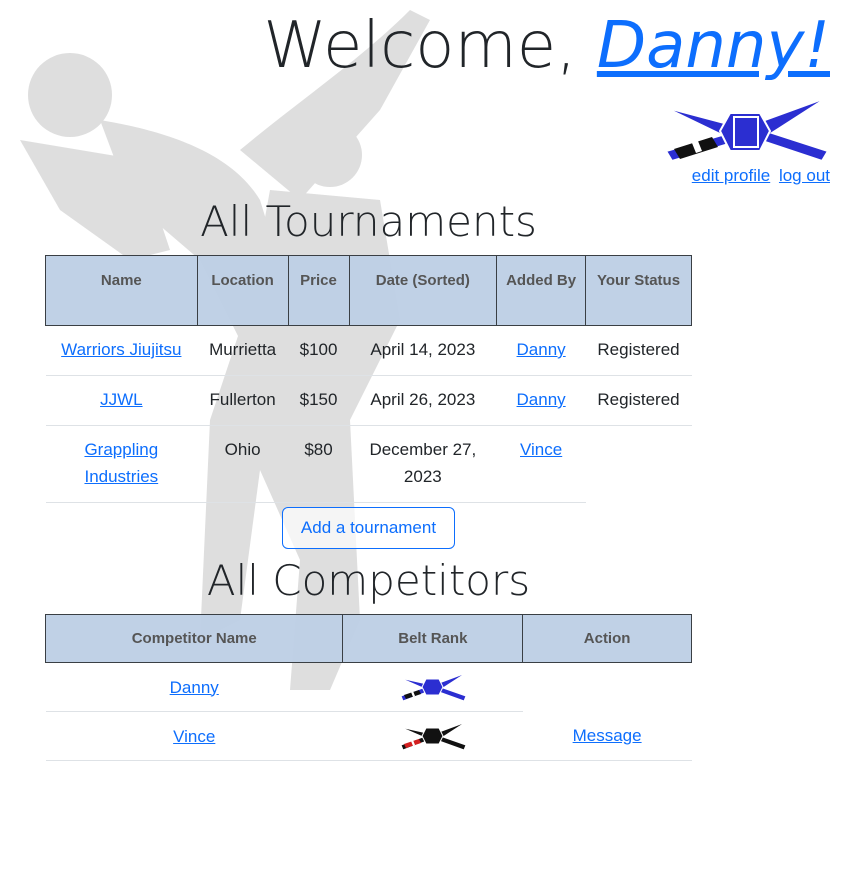 The image size is (850, 874). Describe the element at coordinates (607, 735) in the screenshot. I see `message-link: Message` at that location.